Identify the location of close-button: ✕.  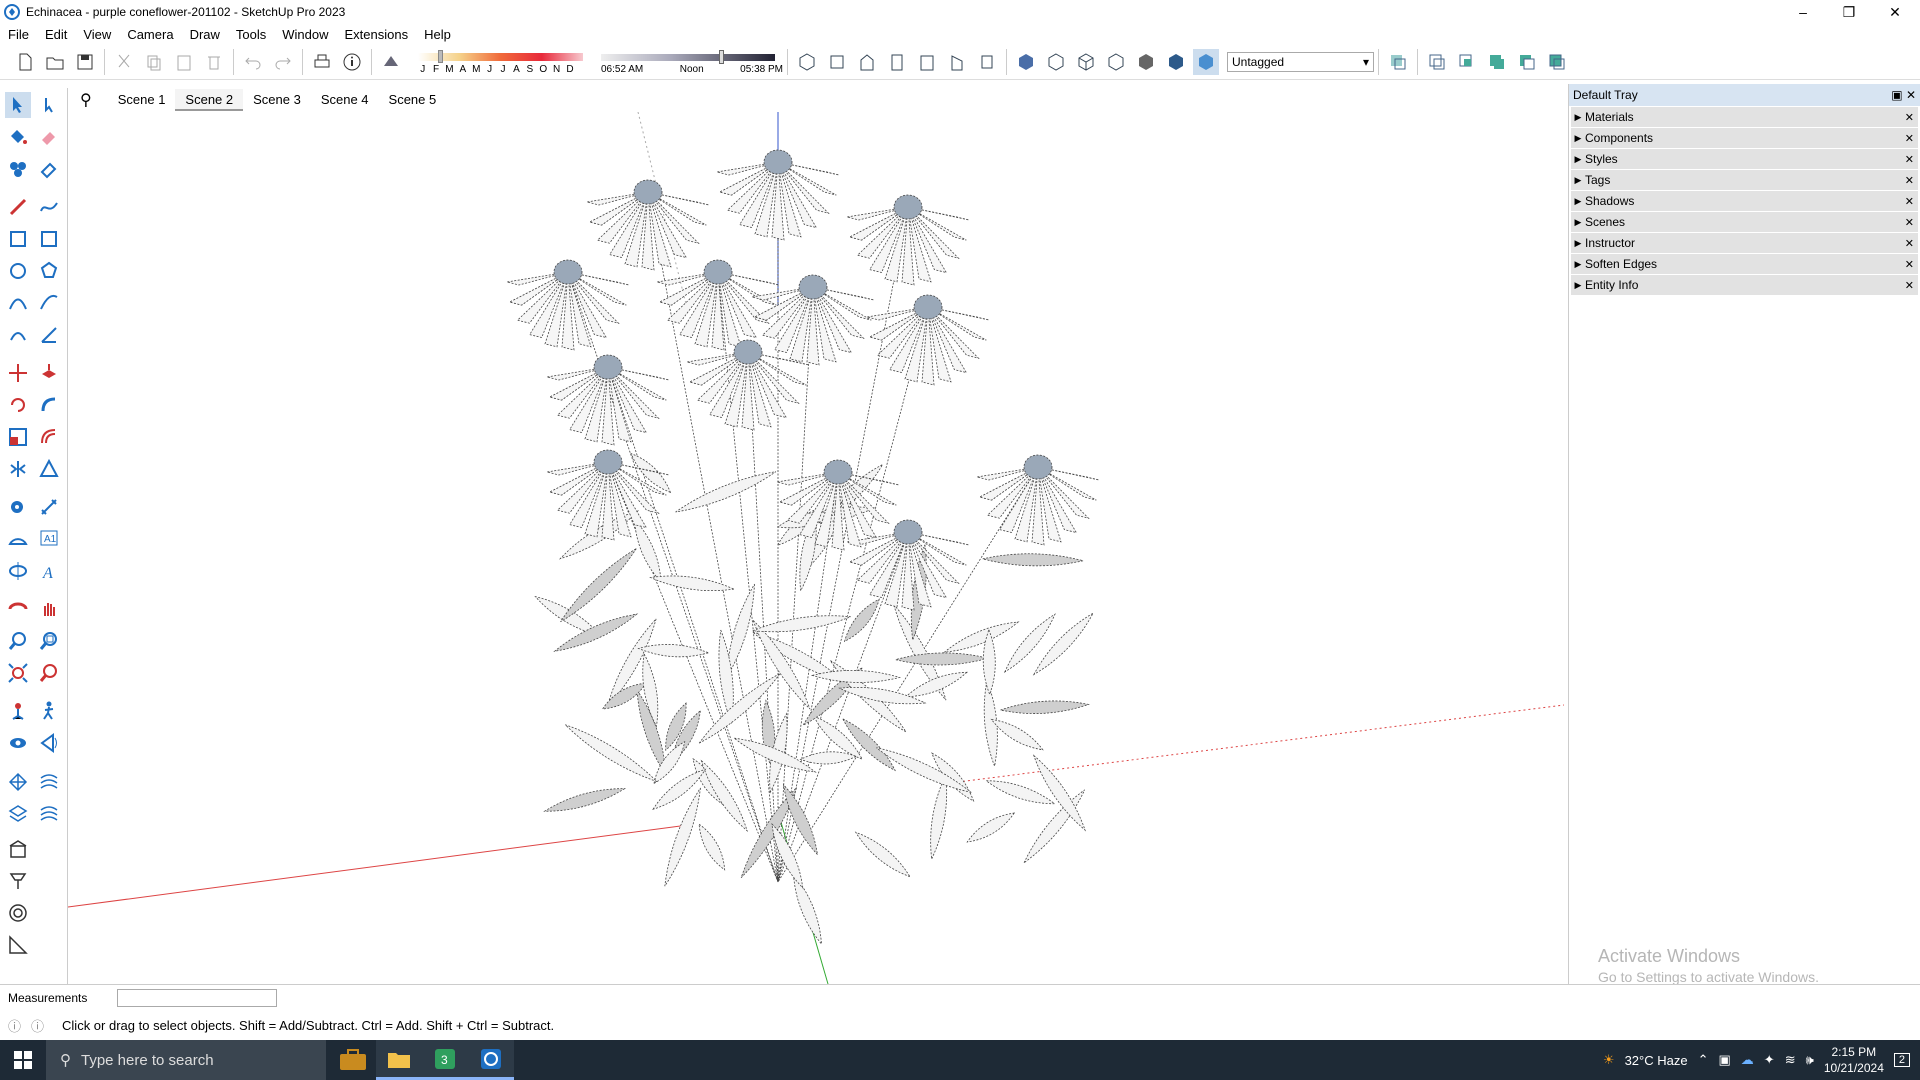
(1895, 12).